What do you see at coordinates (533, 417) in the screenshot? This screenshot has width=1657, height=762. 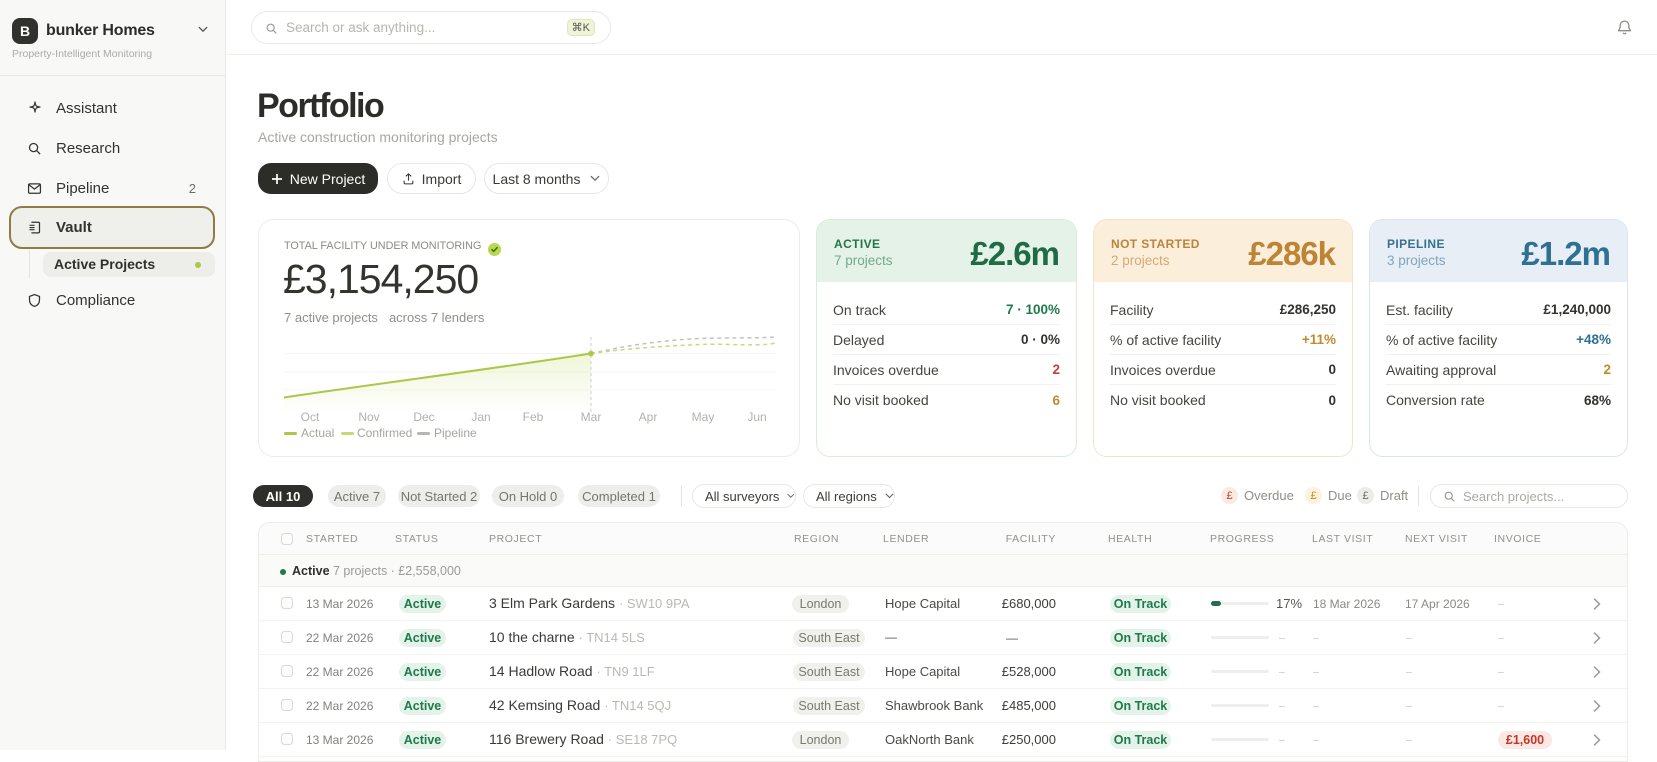 I see `svg-text: Feb` at bounding box center [533, 417].